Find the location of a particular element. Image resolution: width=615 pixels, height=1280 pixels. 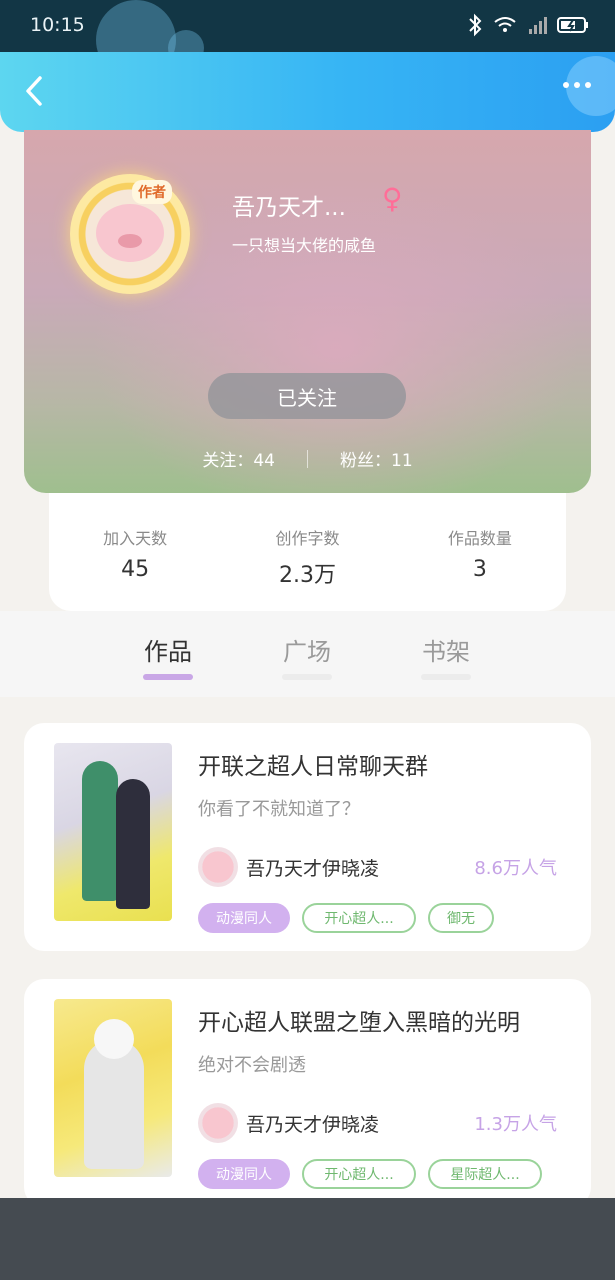

stat-word-count: 创作字数 2.3万 is located at coordinates (307, 558).